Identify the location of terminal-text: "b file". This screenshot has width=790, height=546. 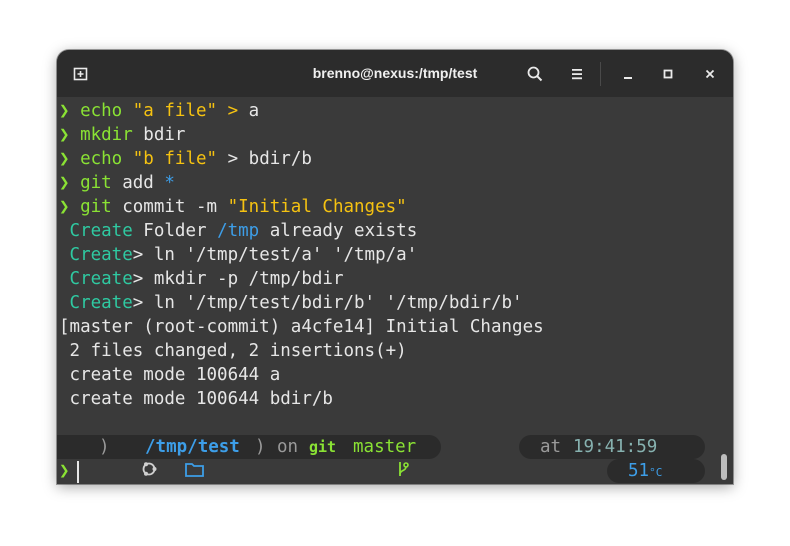
(175, 159).